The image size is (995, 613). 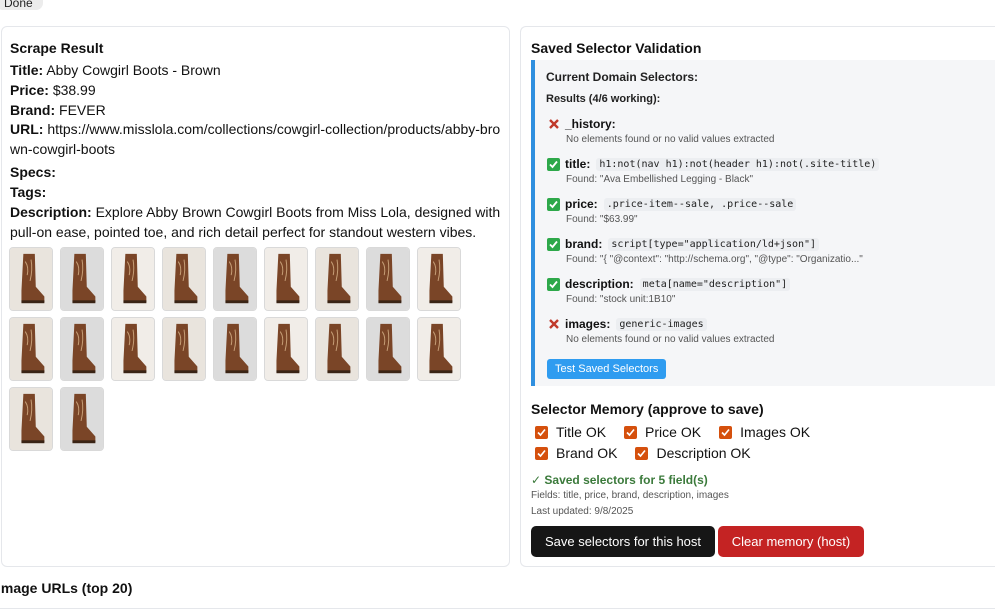 What do you see at coordinates (662, 432) in the screenshot?
I see `check-price-ok: Price OK` at bounding box center [662, 432].